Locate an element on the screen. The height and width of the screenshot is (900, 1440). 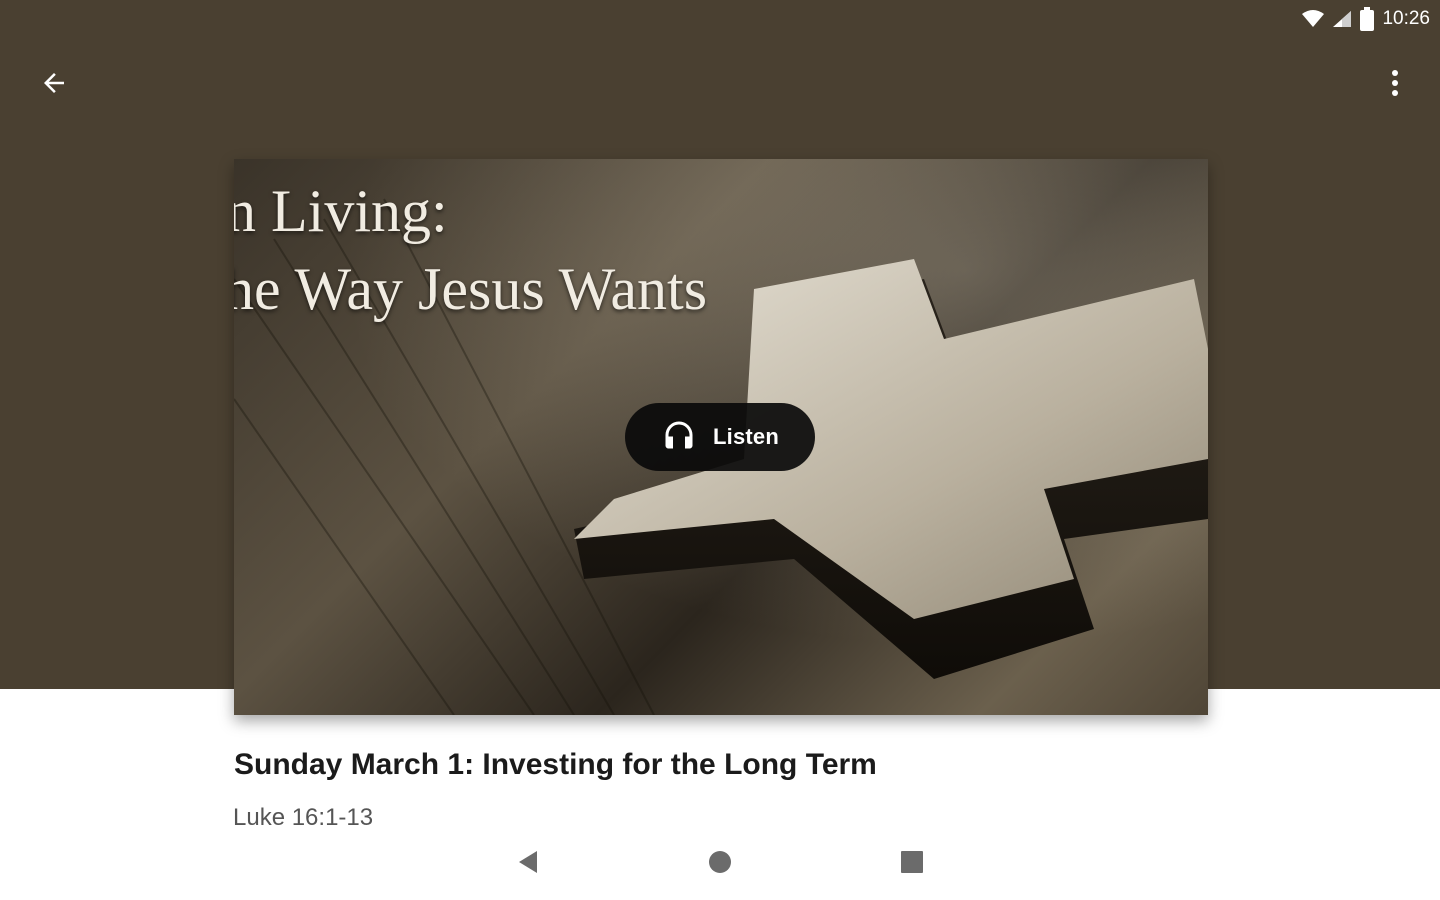
nav-home-icon is located at coordinates (720, 864).